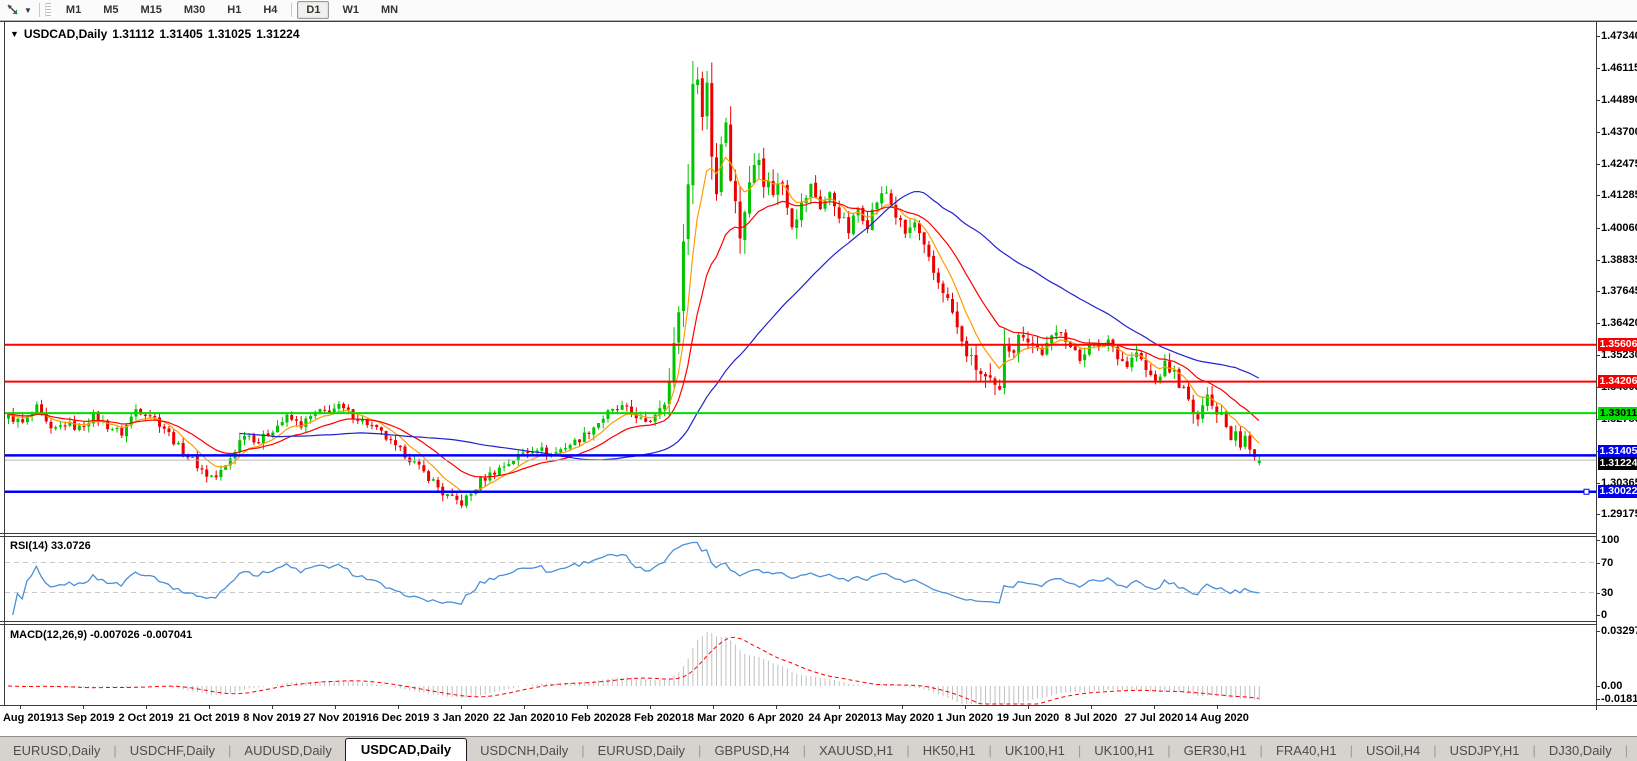 The image size is (1637, 761). Describe the element at coordinates (272, 718) in the screenshot. I see `date-axis-label: 8 Nov 2019` at that location.